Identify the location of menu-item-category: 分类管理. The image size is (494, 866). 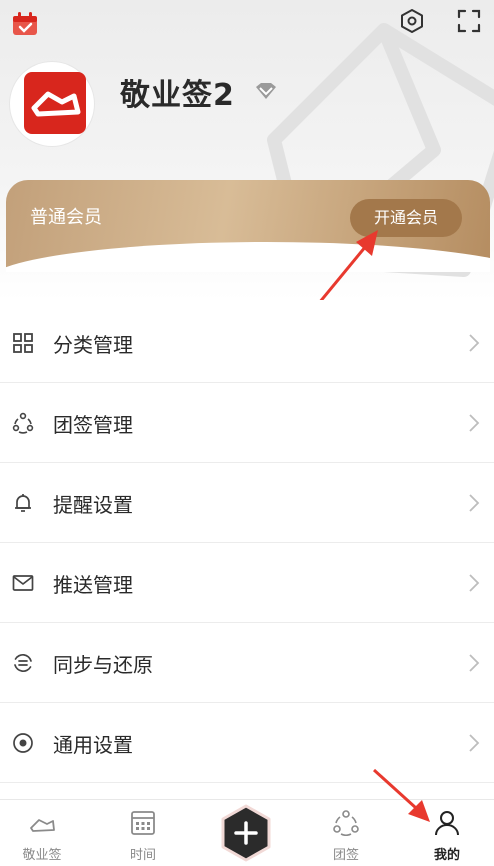
(247, 343).